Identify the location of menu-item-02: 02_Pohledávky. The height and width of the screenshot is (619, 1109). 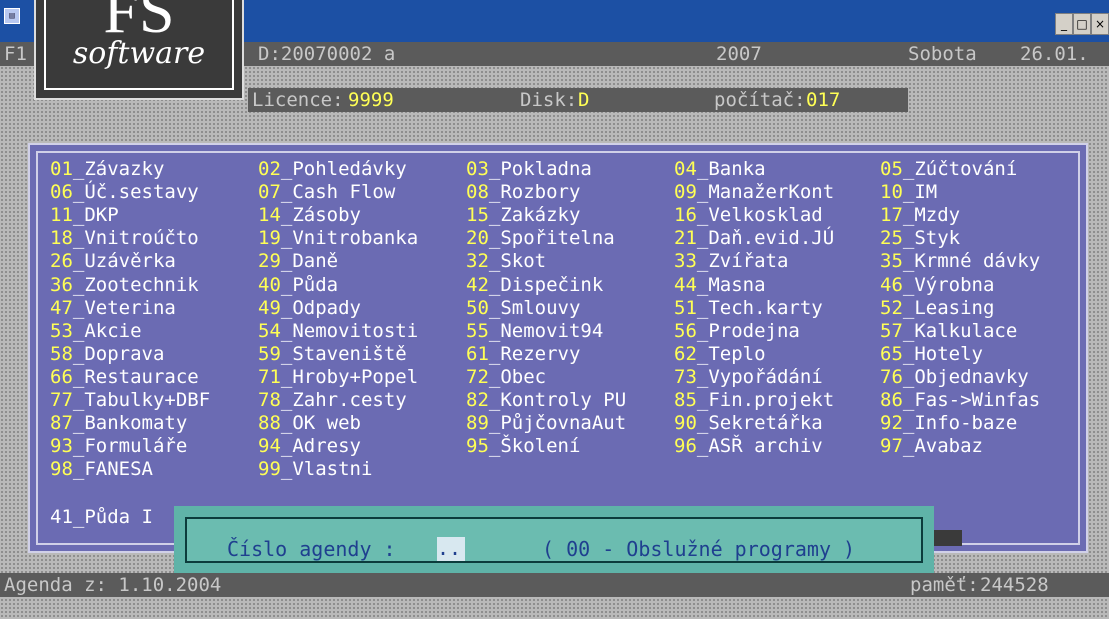
(332, 169).